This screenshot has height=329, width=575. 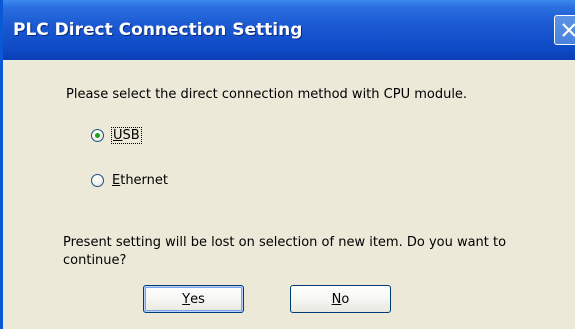 What do you see at coordinates (336, 299) in the screenshot?
I see `no-mnemonic: N` at bounding box center [336, 299].